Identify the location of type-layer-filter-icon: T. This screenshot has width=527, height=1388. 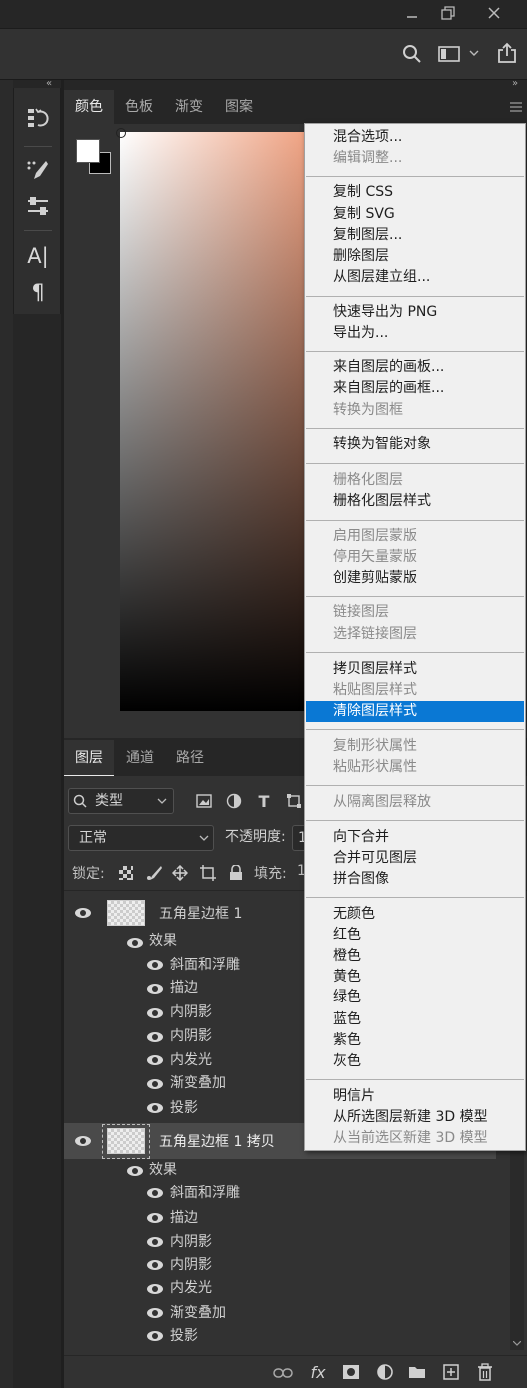
(264, 801).